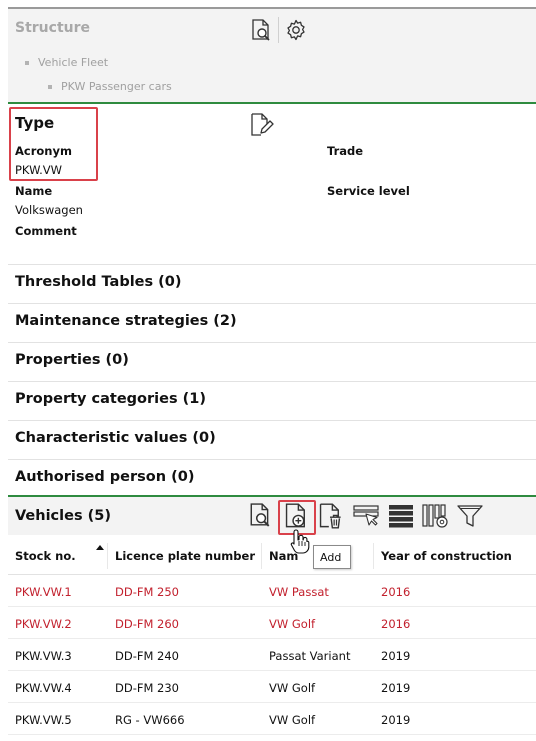 The height and width of the screenshot is (741, 536). I want to click on cell-stock-no: PKW.VW.4, so click(43, 688).